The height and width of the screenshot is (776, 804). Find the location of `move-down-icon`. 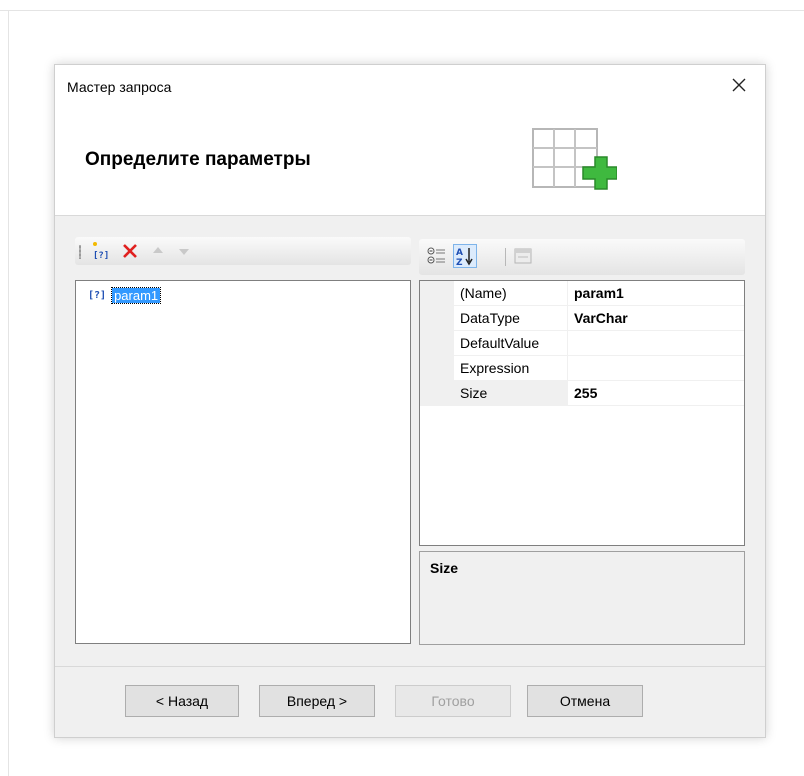

move-down-icon is located at coordinates (184, 251).